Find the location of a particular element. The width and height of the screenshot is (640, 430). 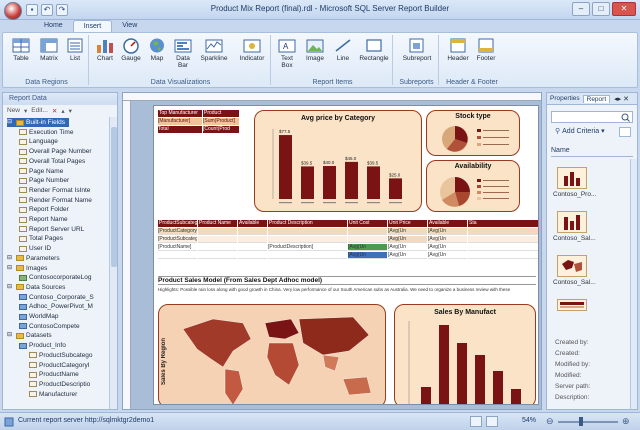

view-toggle-icon is located at coordinates (625, 132).